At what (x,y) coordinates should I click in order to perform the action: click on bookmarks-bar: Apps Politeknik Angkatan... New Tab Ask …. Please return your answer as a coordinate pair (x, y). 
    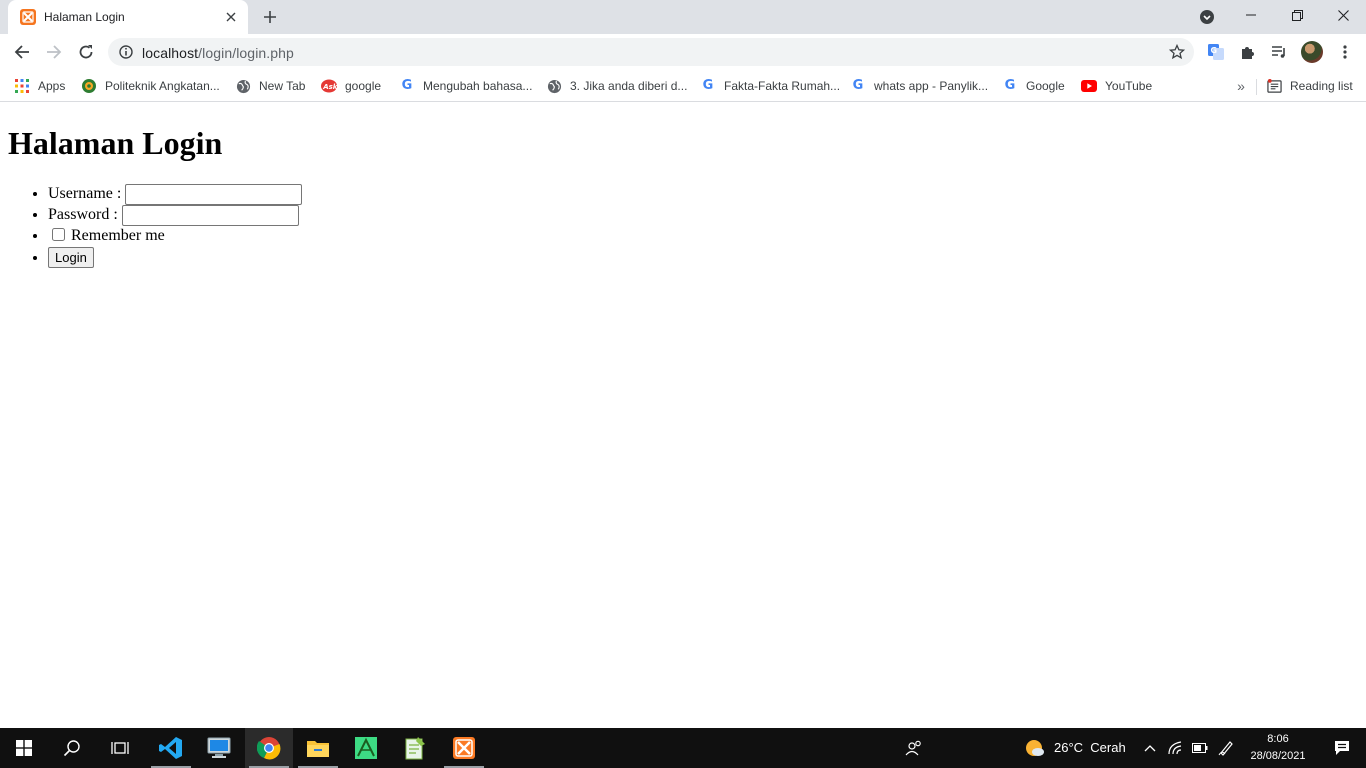
    Looking at the image, I should click on (683, 86).